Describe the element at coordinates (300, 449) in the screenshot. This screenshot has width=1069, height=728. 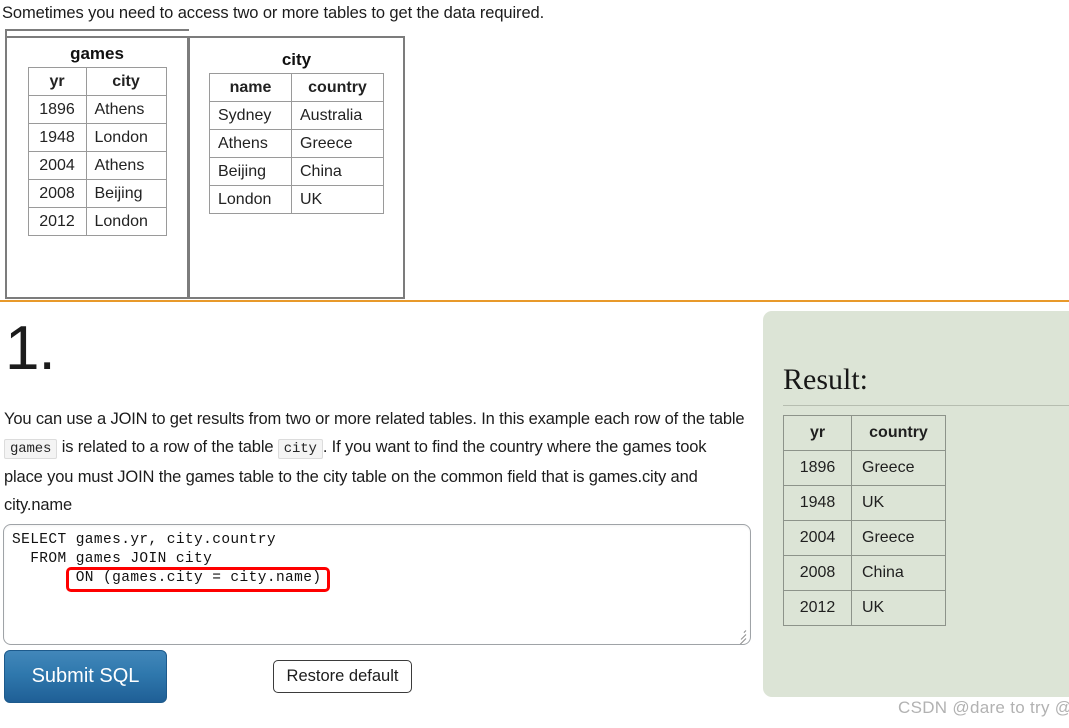
I see `inline-code-city: city` at that location.